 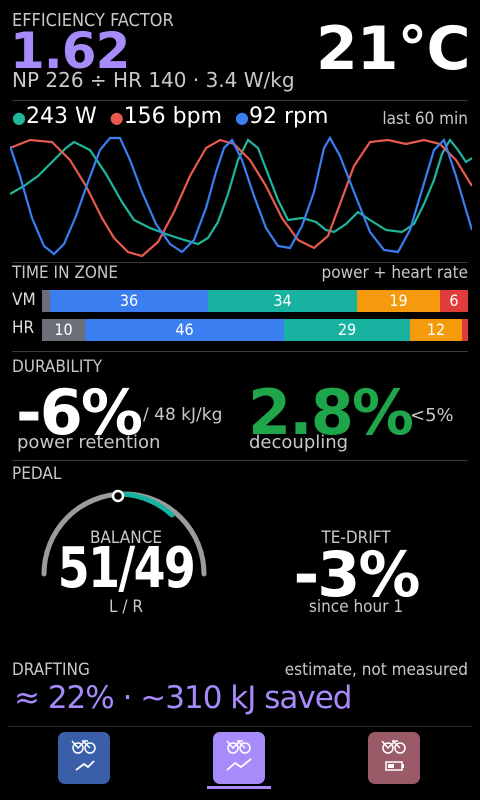 What do you see at coordinates (241, 196) in the screenshot?
I see `live-chart` at bounding box center [241, 196].